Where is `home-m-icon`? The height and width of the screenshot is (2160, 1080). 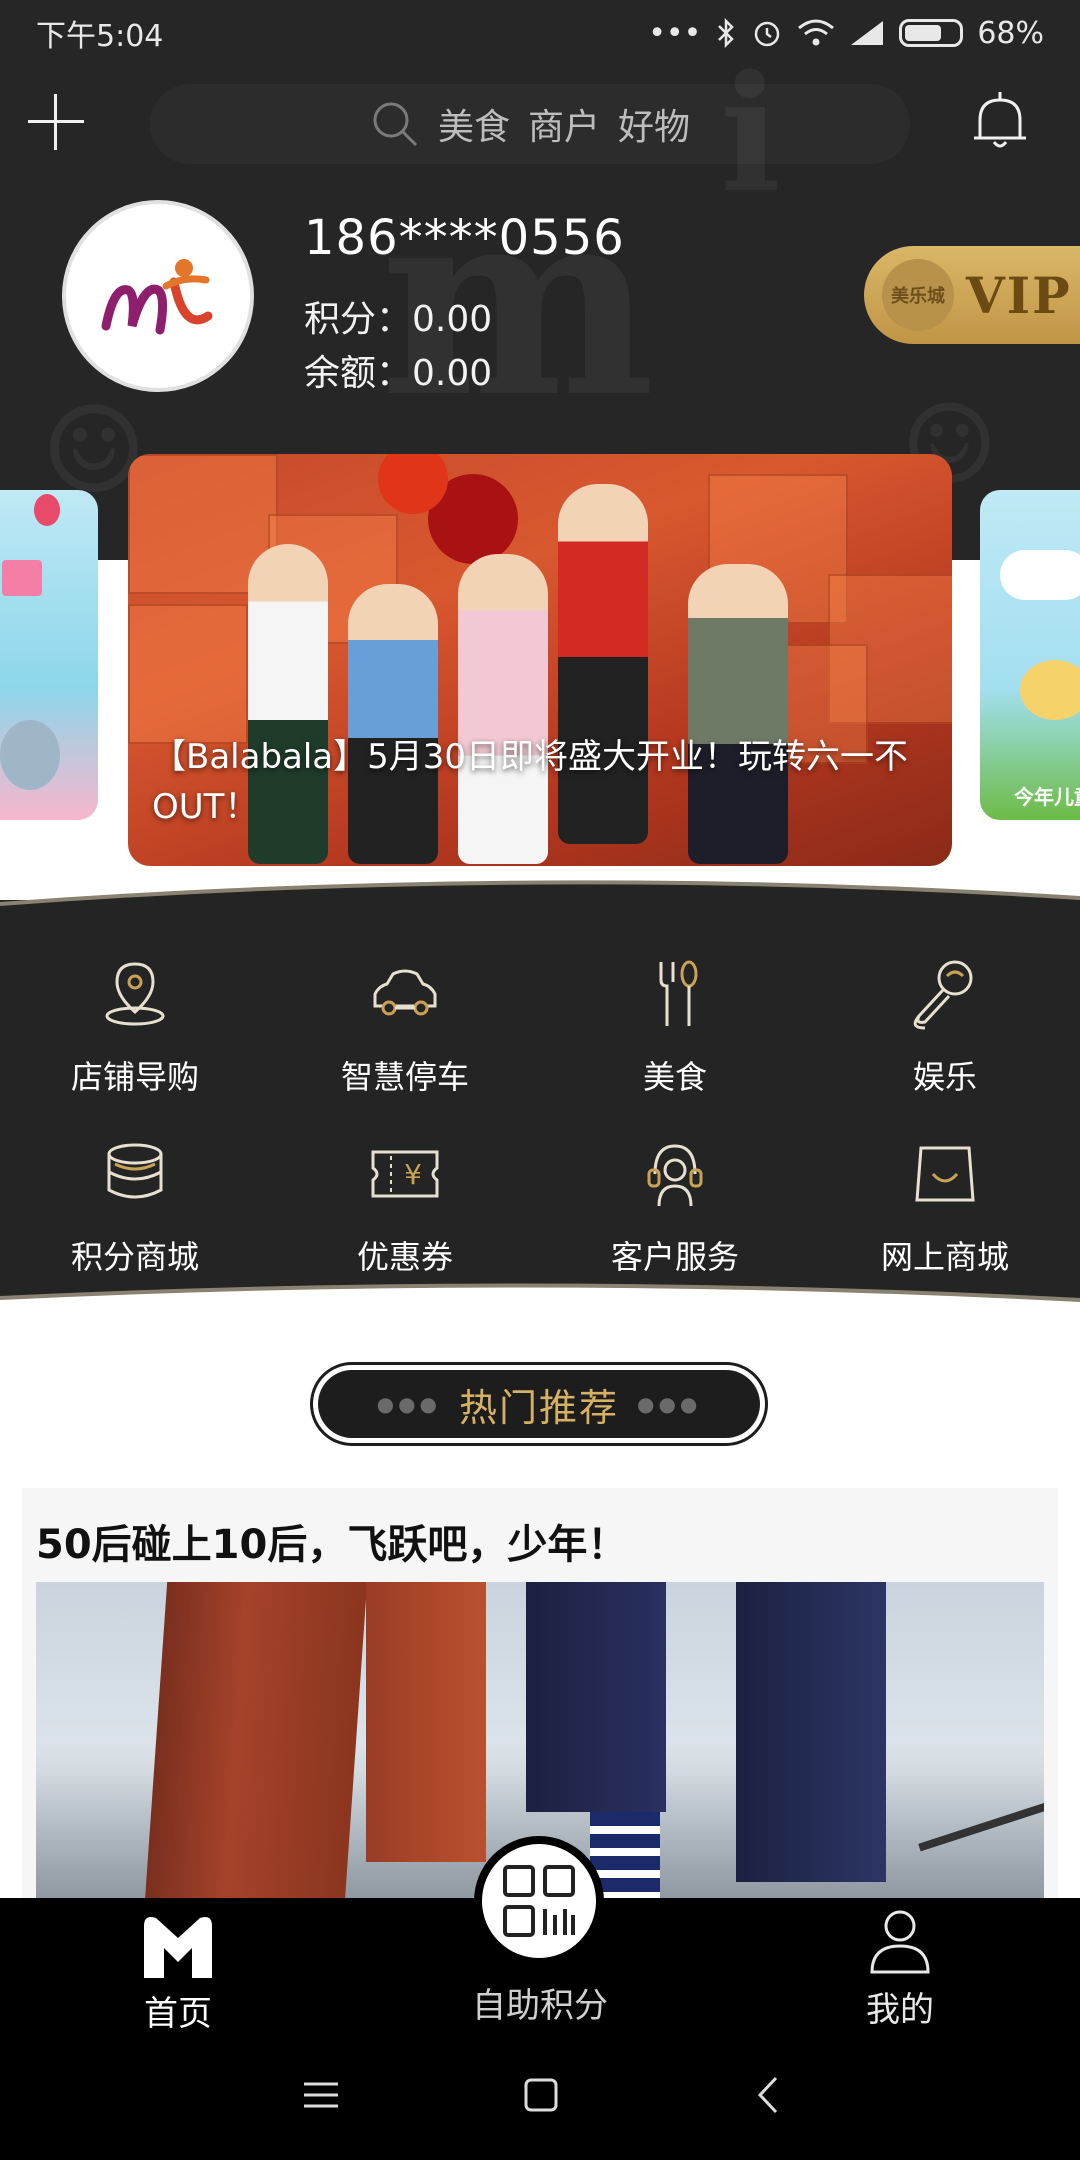 home-m-icon is located at coordinates (178, 1947).